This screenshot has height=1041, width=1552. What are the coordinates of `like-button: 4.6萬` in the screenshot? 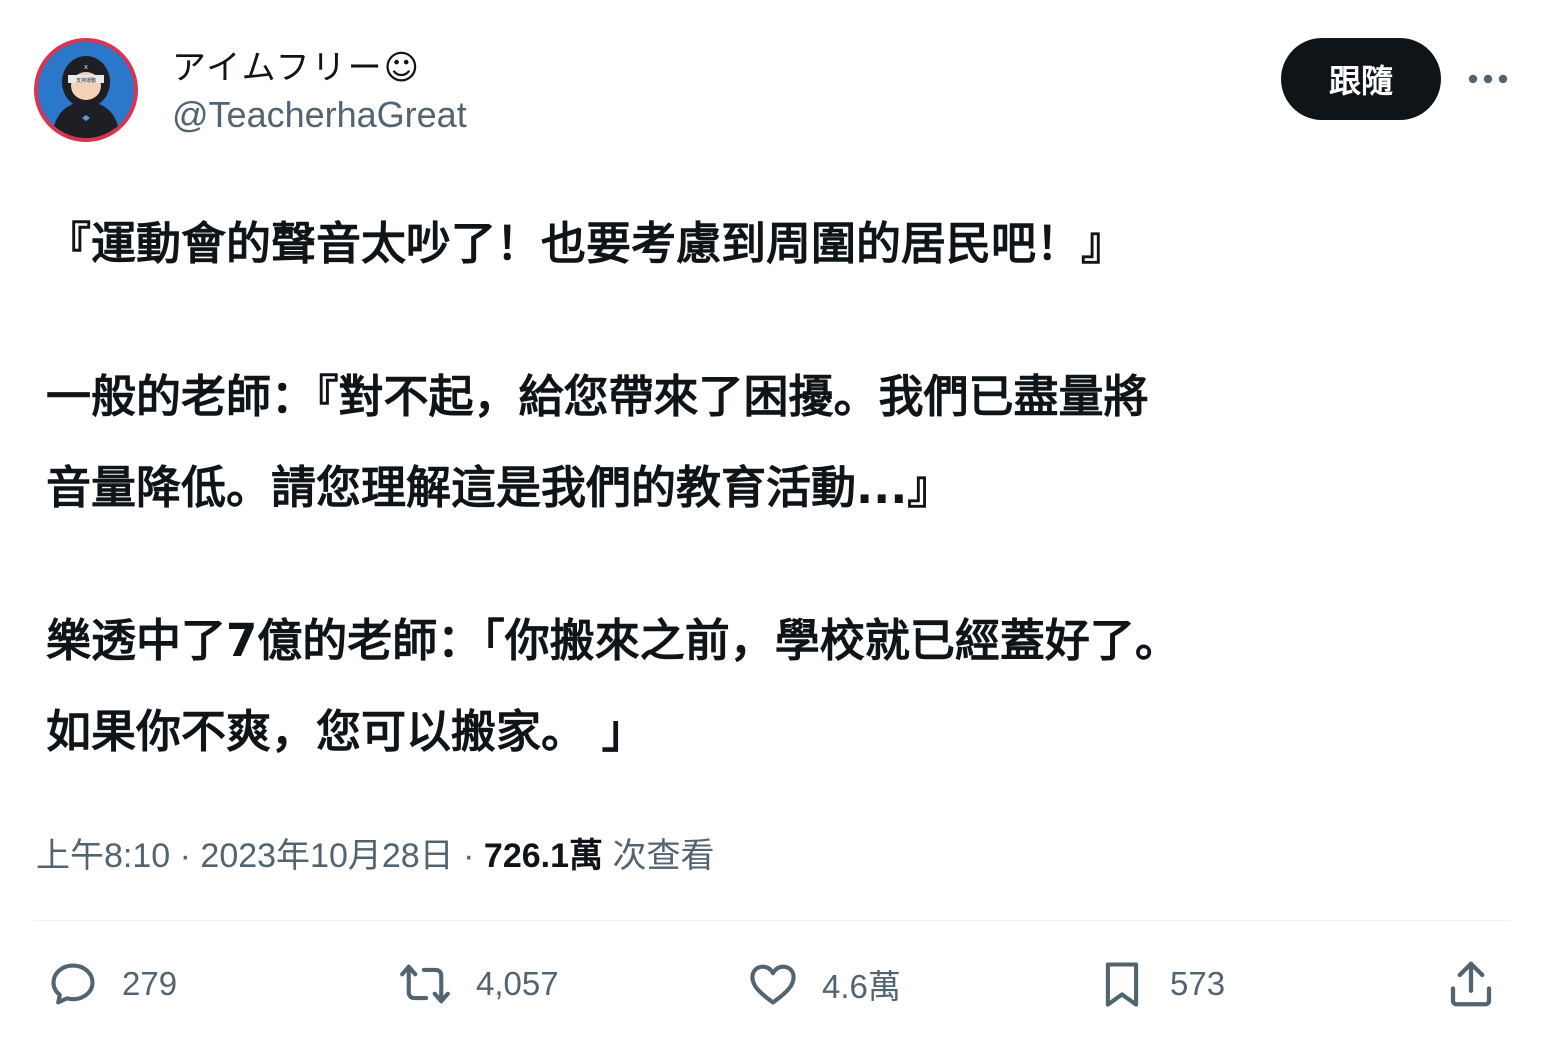 It's located at (823, 984).